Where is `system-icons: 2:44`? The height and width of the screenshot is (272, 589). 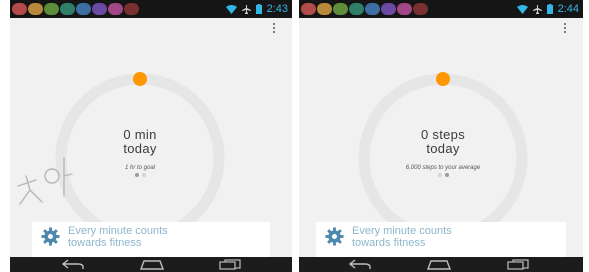
system-icons: 2:44 is located at coordinates (547, 9).